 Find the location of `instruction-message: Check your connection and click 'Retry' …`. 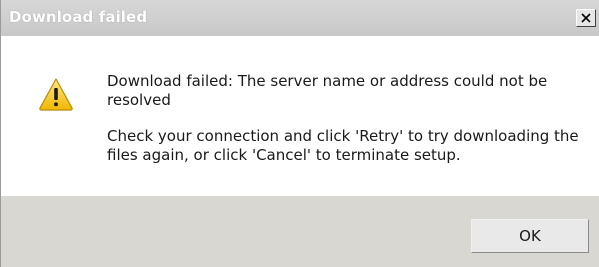

instruction-message: Check your connection and click 'Retry' … is located at coordinates (343, 145).